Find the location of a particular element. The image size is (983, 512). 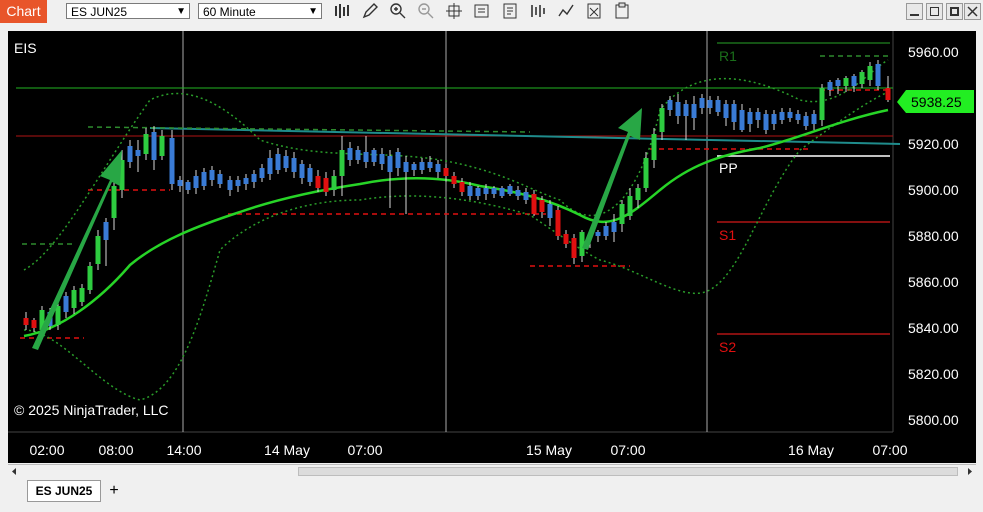

up-arrow-icon is located at coordinates (77, 250).